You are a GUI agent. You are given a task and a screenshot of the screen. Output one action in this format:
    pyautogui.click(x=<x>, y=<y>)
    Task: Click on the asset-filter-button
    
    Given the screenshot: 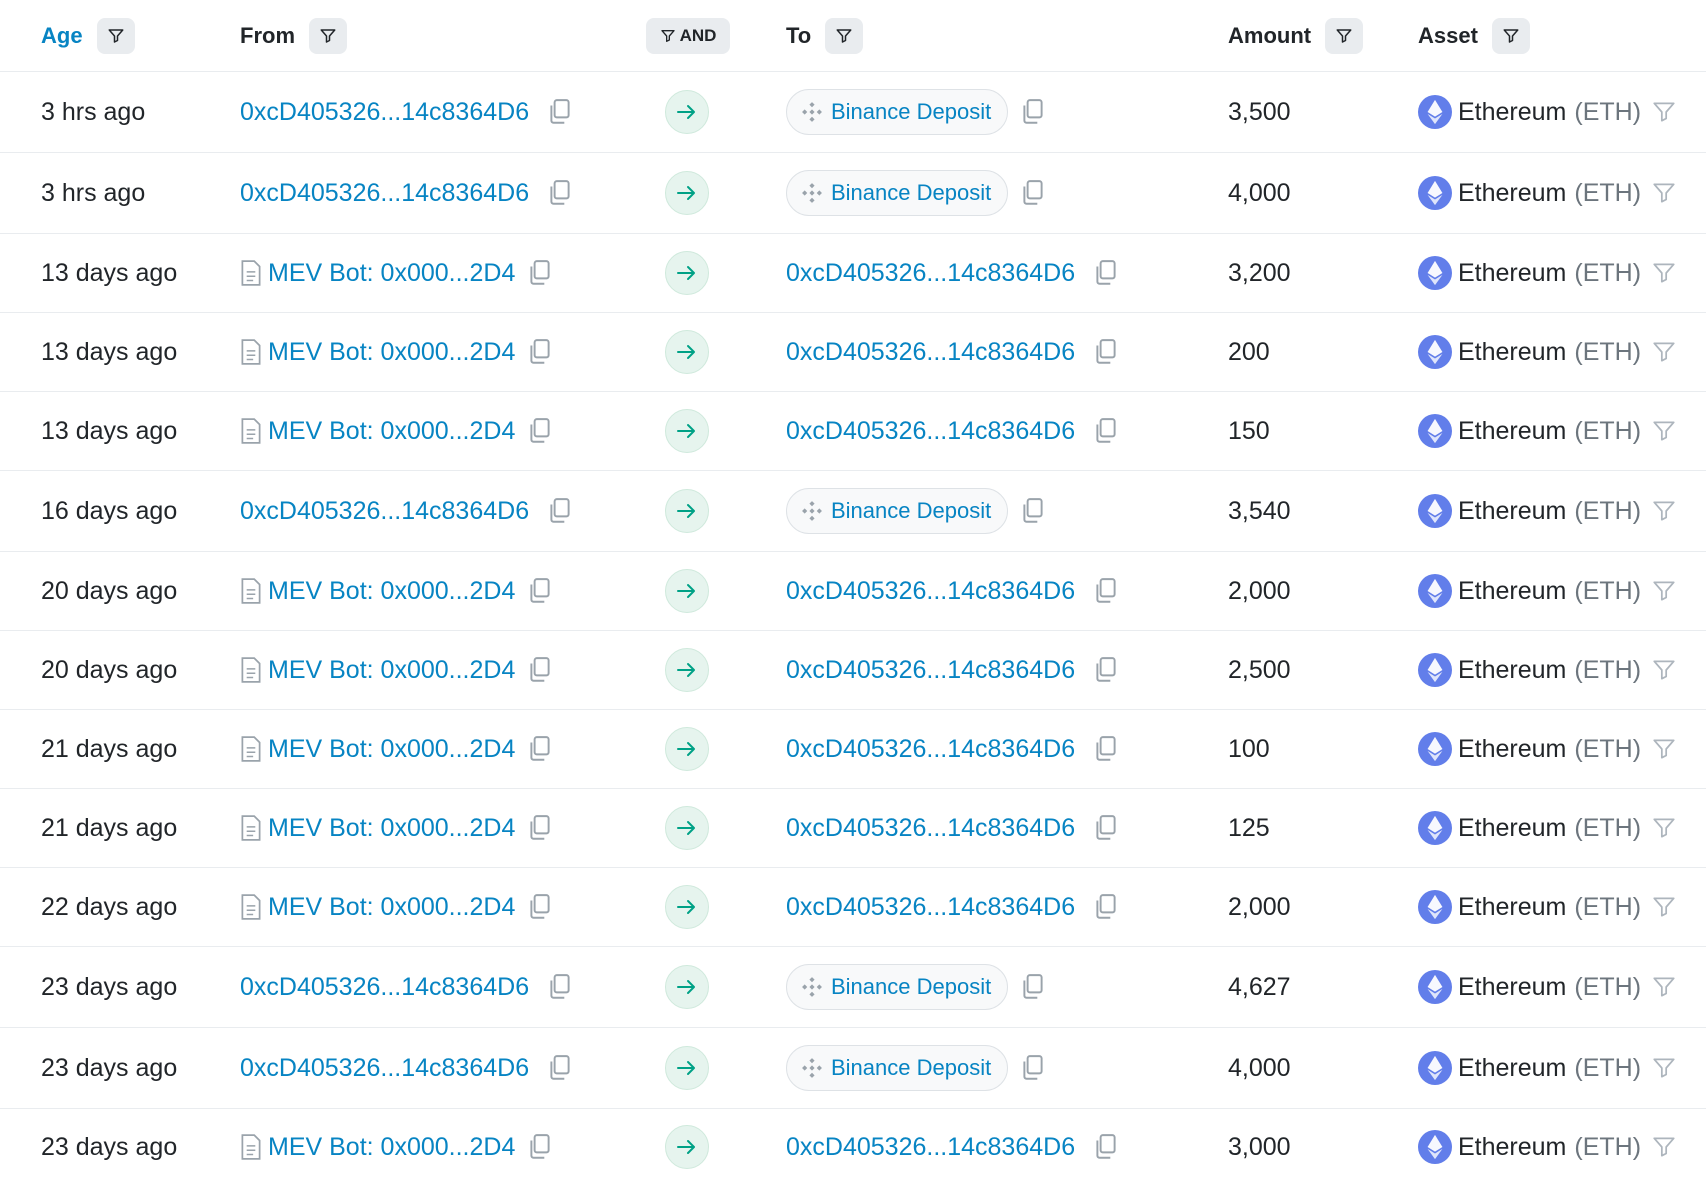 What is the action you would take?
    pyautogui.click(x=1510, y=35)
    